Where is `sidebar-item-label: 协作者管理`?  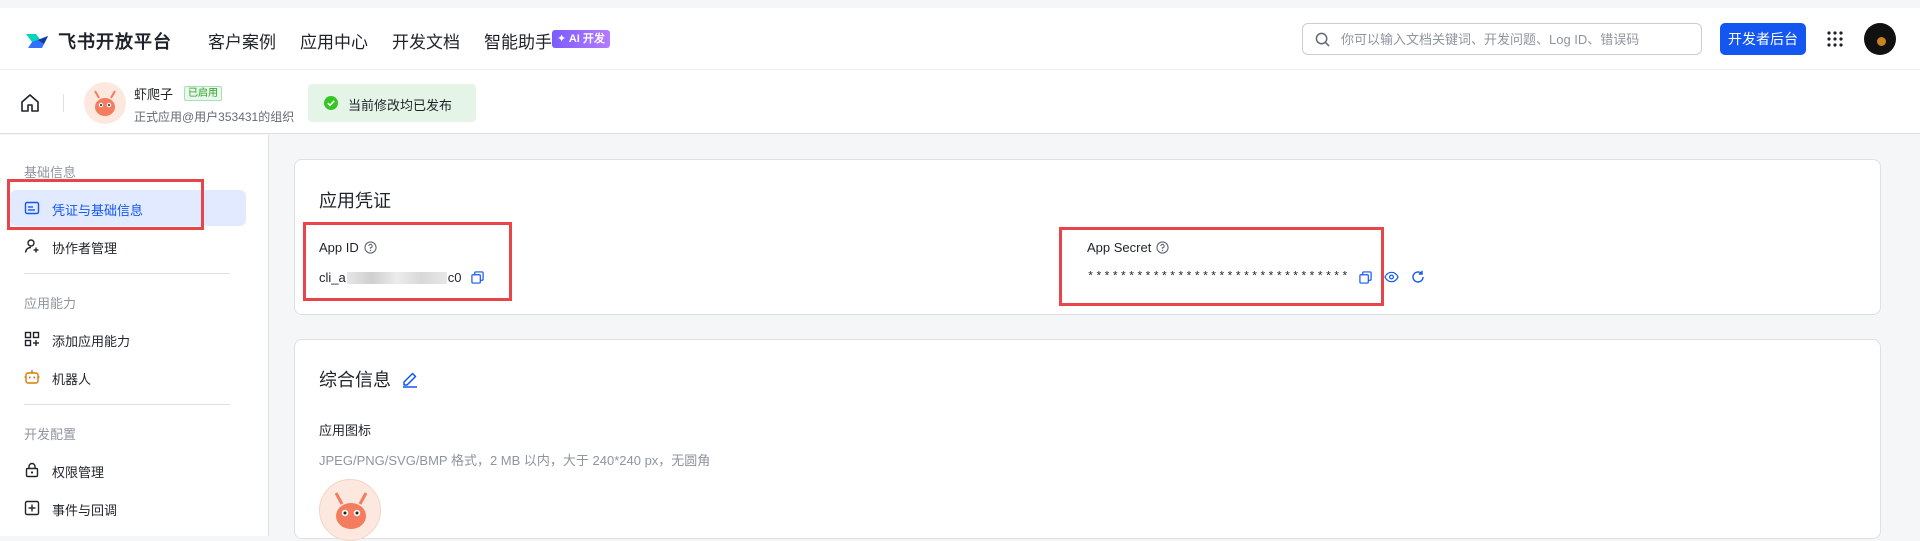
sidebar-item-label: 协作者管理 is located at coordinates (85, 248).